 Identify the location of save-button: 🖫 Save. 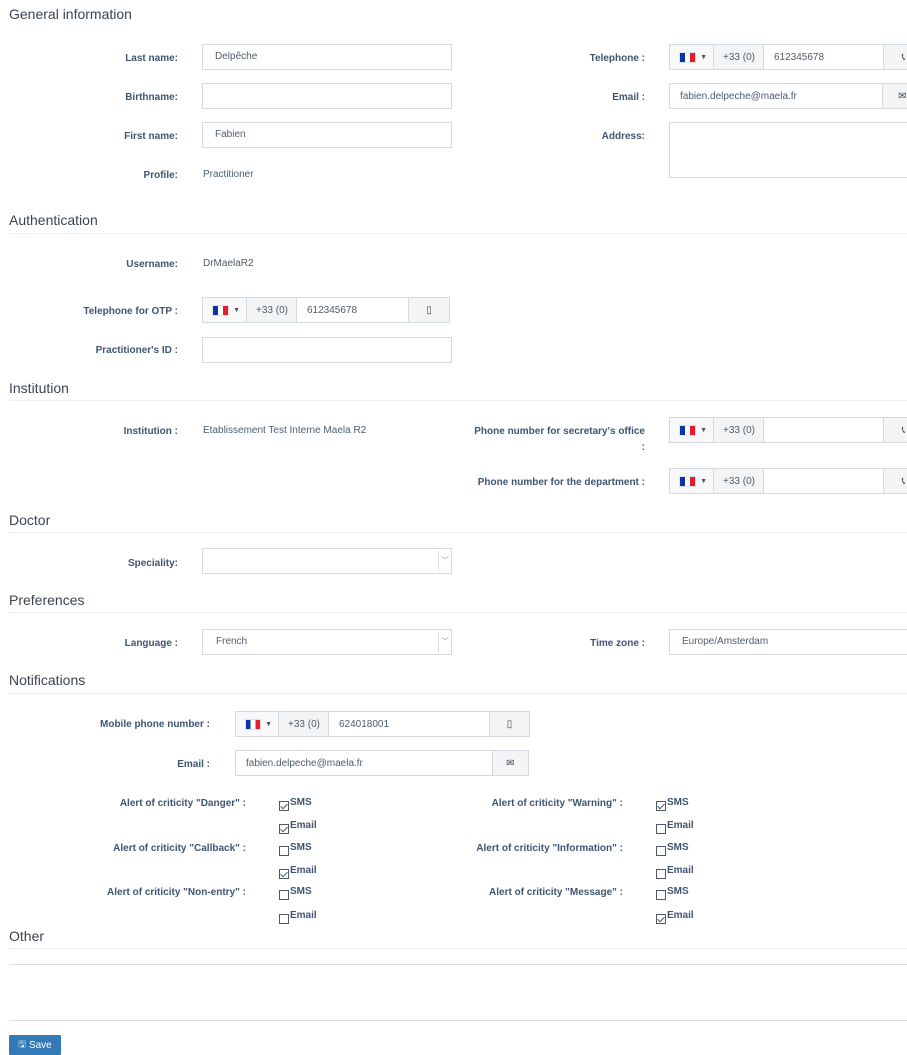
(35, 1045).